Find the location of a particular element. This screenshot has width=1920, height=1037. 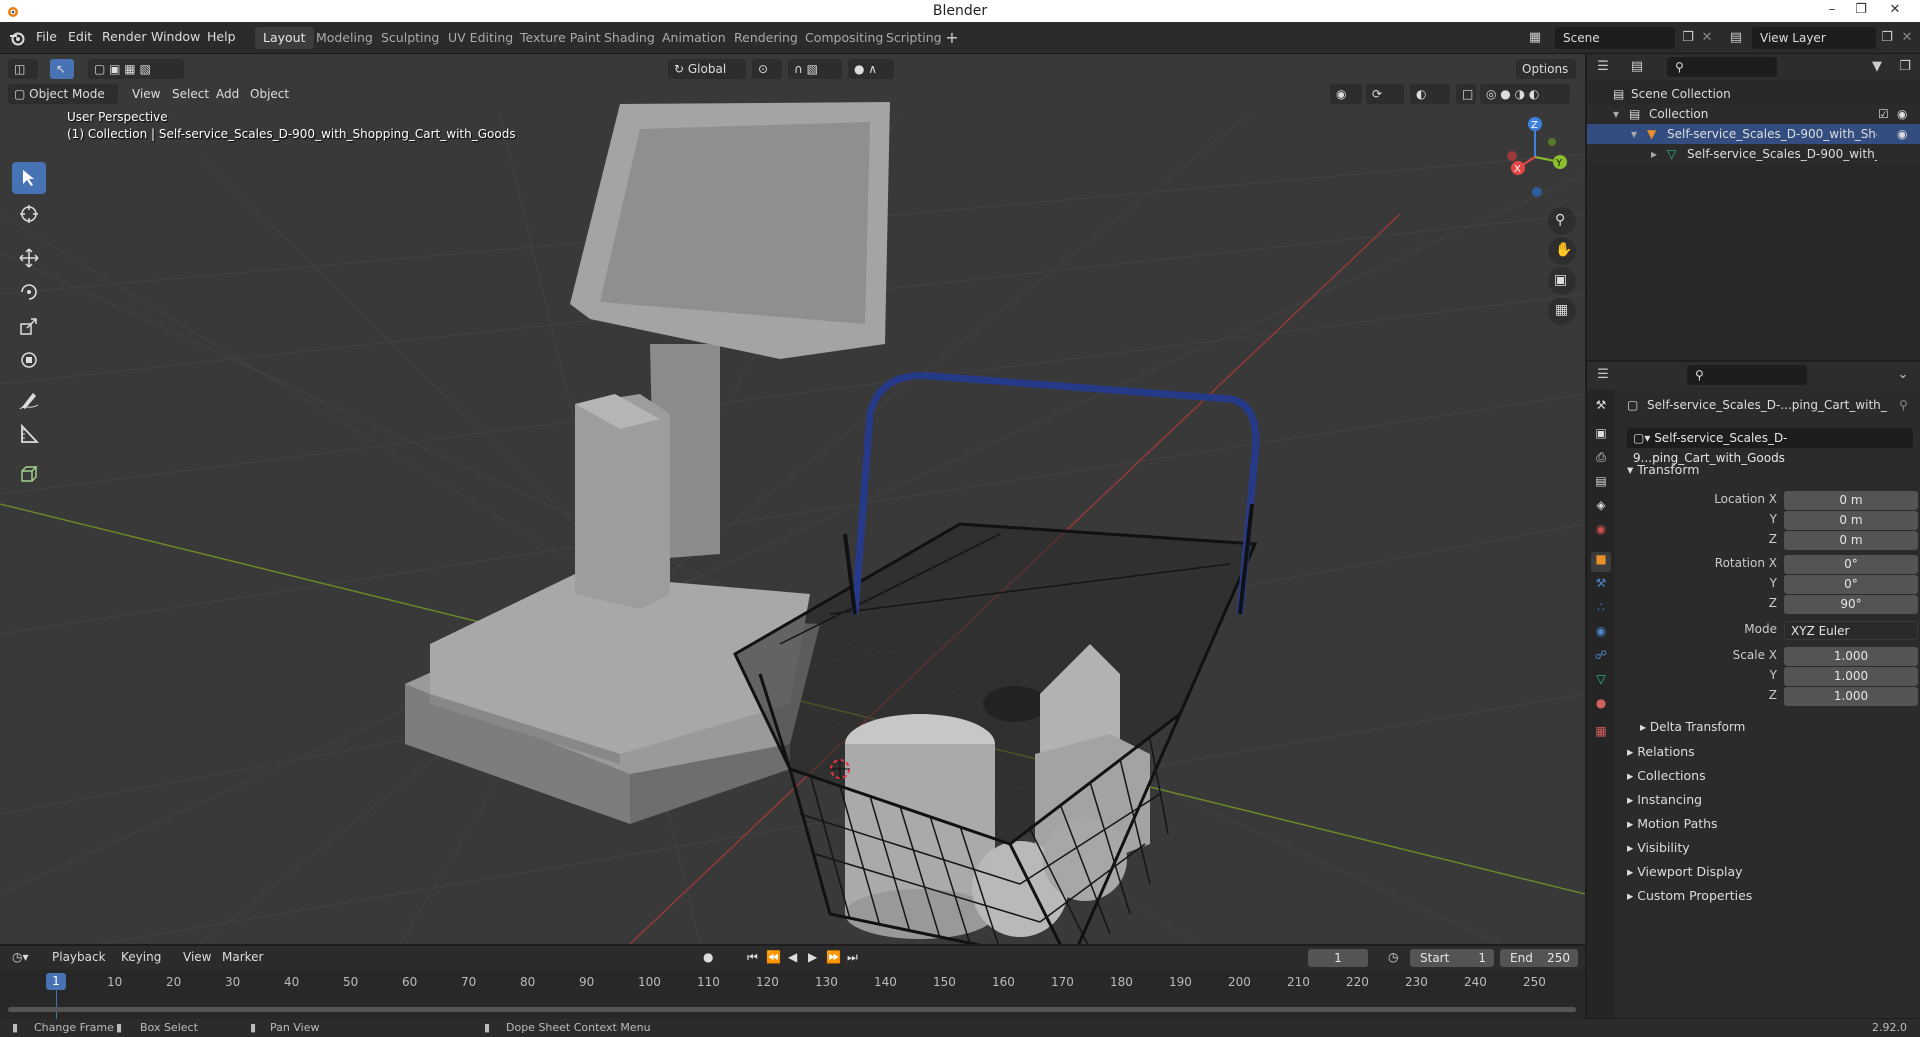

play-reverse-icon: ◀ is located at coordinates (792, 957).